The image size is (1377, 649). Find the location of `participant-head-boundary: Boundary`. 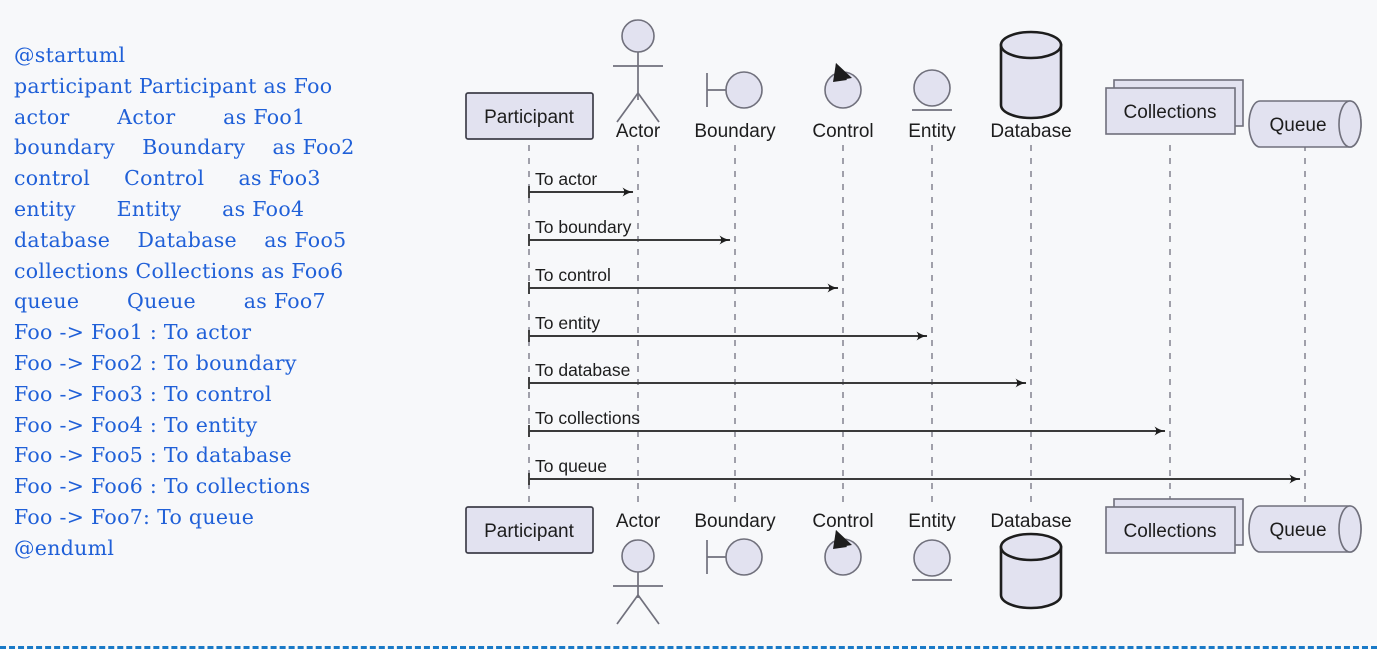

participant-head-boundary: Boundary is located at coordinates (735, 106).